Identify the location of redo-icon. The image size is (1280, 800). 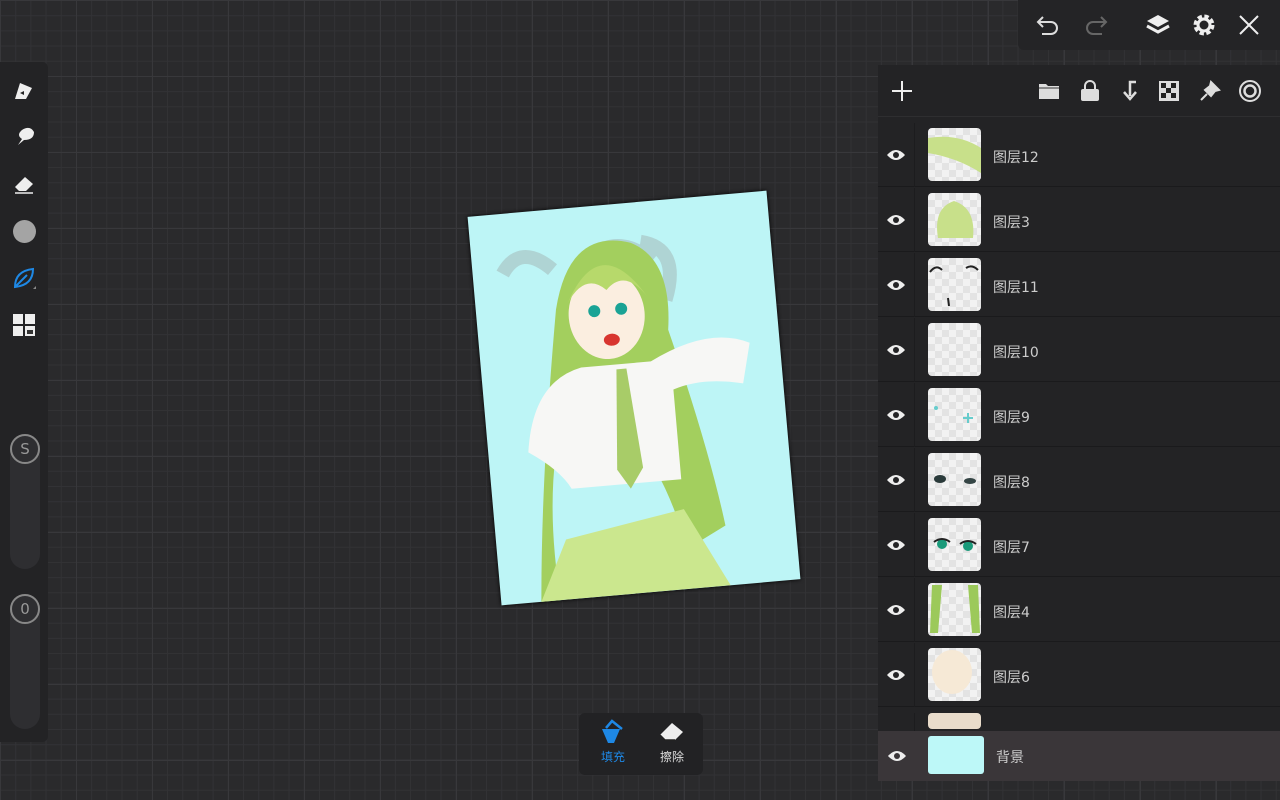
(1096, 25).